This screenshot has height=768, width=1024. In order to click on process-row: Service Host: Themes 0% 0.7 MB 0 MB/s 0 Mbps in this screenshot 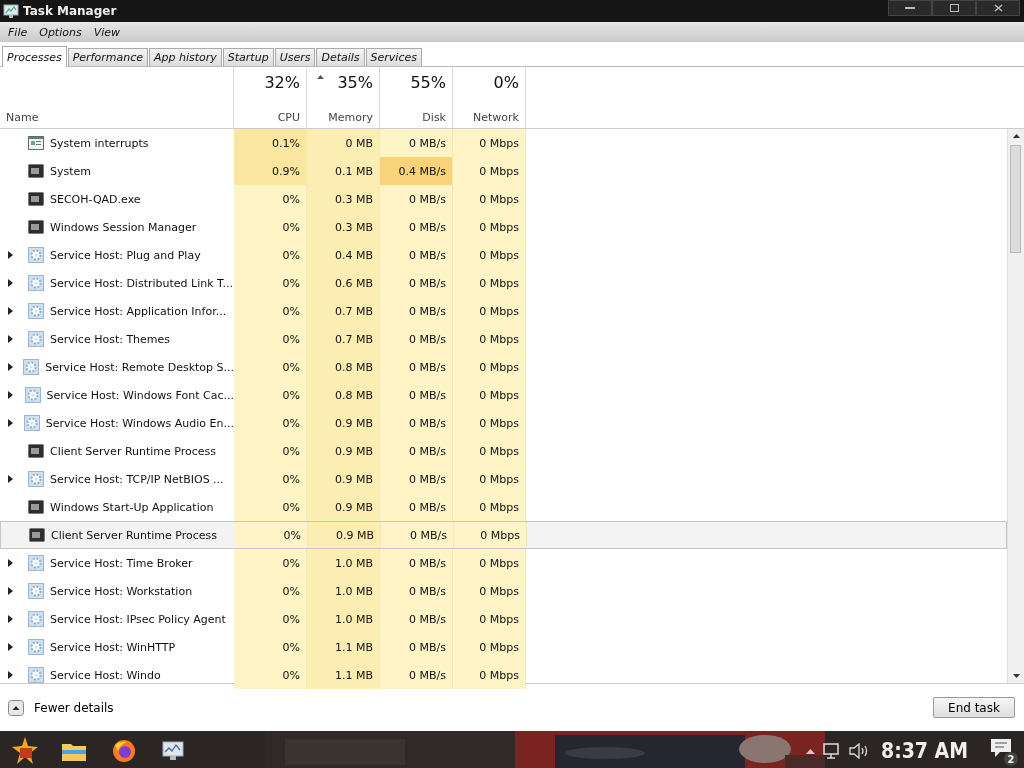, I will do `click(503, 339)`.